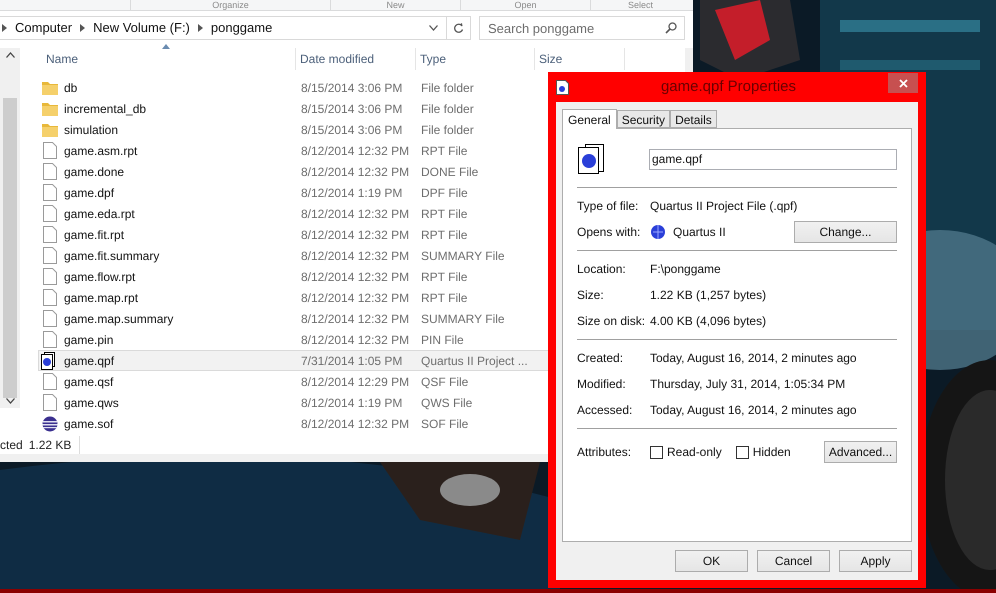 Image resolution: width=996 pixels, height=593 pixels. What do you see at coordinates (611, 321) in the screenshot?
I see `property-label: Size on disk:` at bounding box center [611, 321].